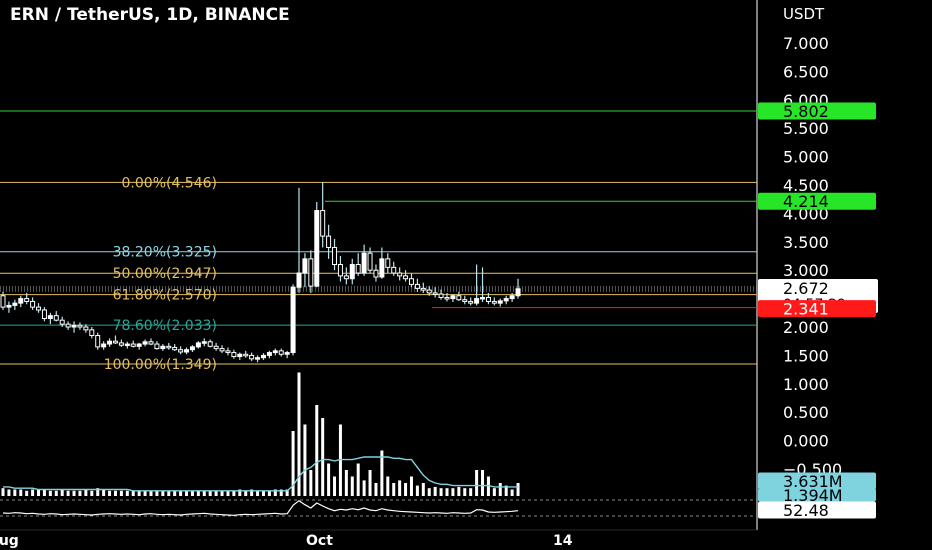 This screenshot has height=550, width=932. What do you see at coordinates (806, 288) in the screenshot?
I see `badge-last-price: 2.672` at bounding box center [806, 288].